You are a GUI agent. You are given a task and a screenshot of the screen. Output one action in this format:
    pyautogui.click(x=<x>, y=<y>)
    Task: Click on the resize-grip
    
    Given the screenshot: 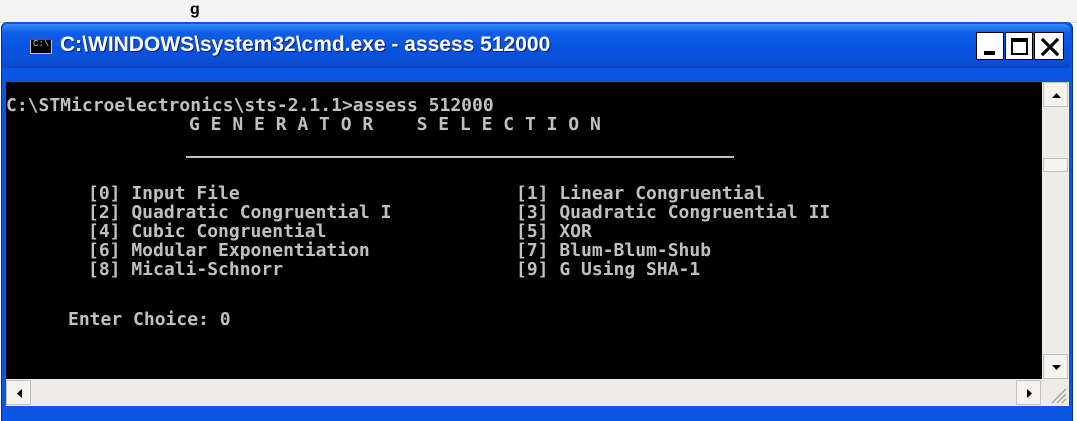 What is the action you would take?
    pyautogui.click(x=1055, y=392)
    